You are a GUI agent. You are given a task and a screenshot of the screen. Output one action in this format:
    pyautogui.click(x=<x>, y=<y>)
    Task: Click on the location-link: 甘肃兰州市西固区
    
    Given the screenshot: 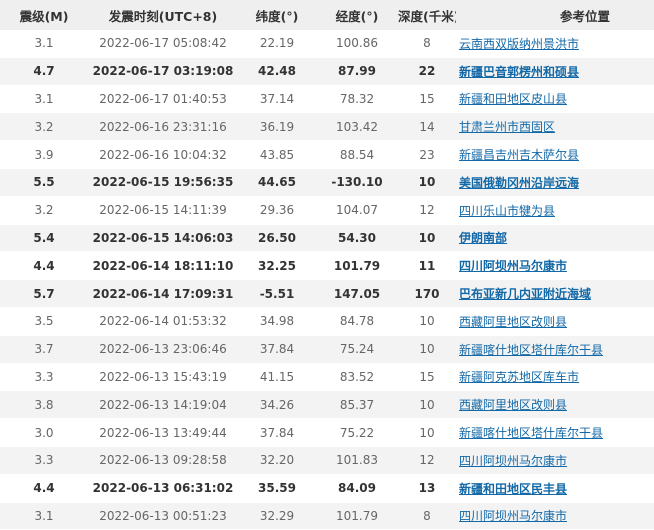 What is the action you would take?
    pyautogui.click(x=507, y=127)
    